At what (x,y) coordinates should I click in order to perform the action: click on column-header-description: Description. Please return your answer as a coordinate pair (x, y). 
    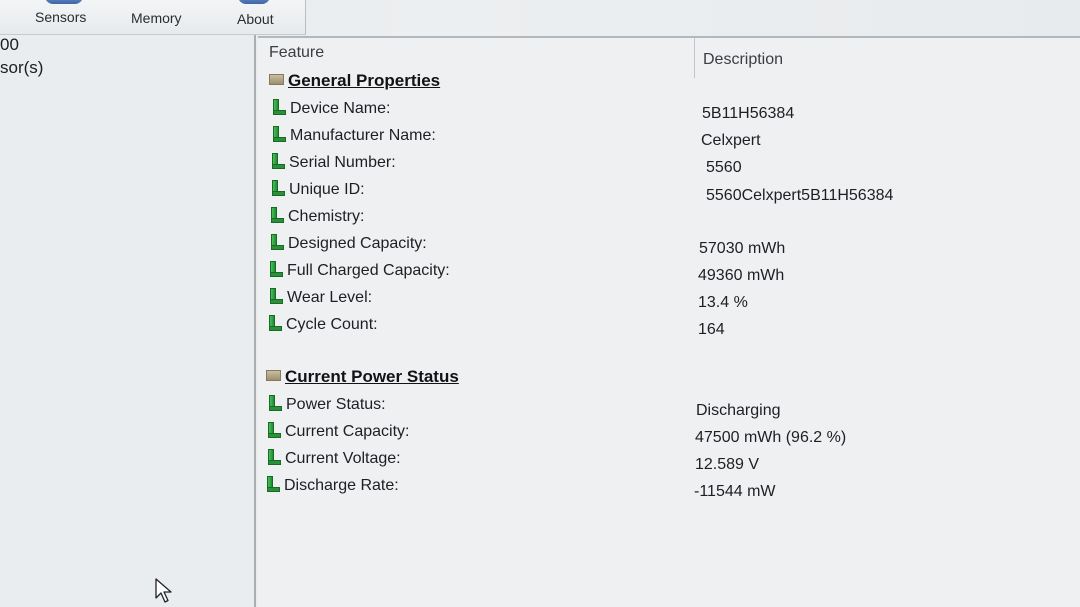
    Looking at the image, I should click on (743, 60).